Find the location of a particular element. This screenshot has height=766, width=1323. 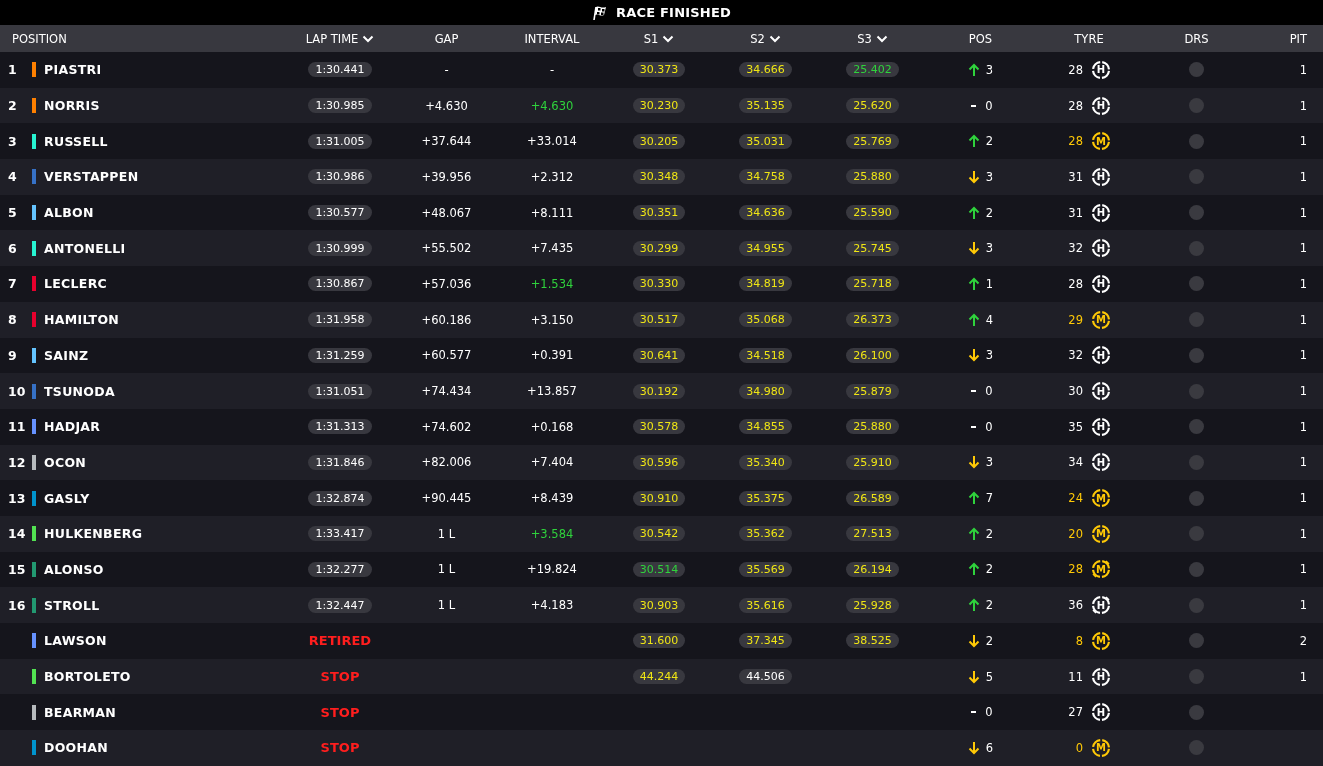

sector-time: 34.980 is located at coordinates (765, 391).